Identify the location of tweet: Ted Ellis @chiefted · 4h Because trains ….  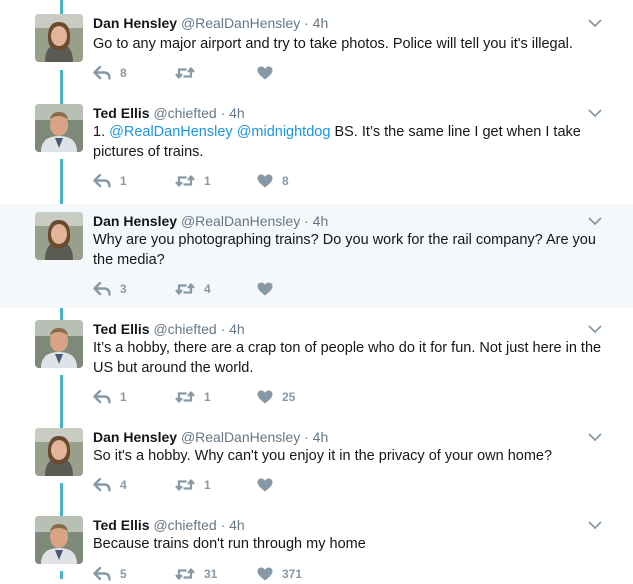
(316, 544).